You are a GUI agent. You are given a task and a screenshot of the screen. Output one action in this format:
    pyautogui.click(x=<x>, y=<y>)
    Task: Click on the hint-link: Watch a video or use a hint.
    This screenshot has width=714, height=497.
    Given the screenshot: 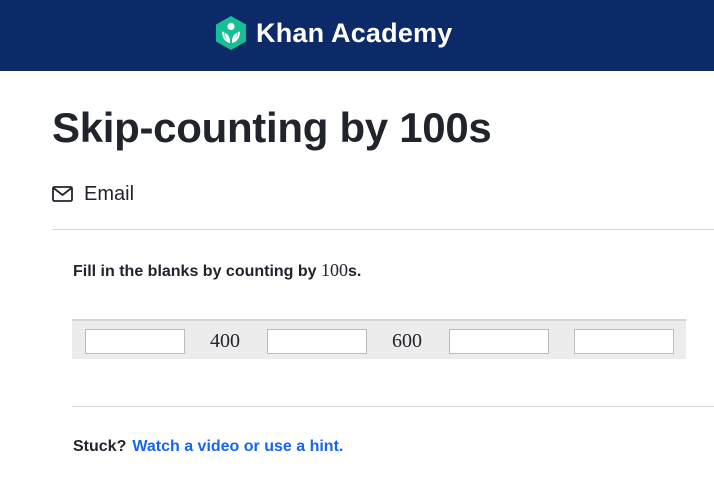 What is the action you would take?
    pyautogui.click(x=237, y=446)
    